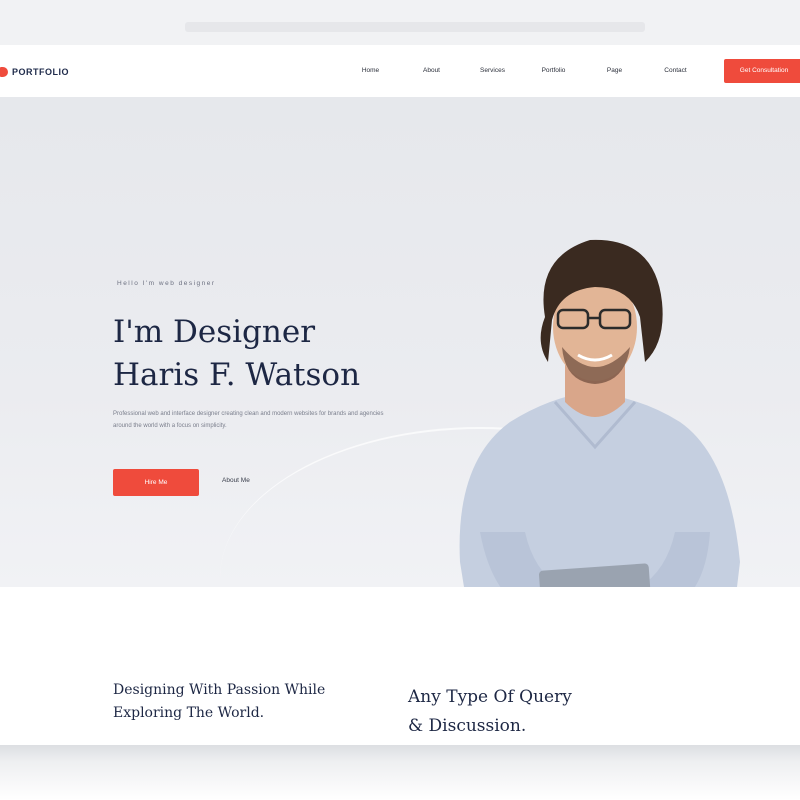 The height and width of the screenshot is (800, 800). Describe the element at coordinates (675, 71) in the screenshot. I see `nav-item-contact: Contact` at that location.